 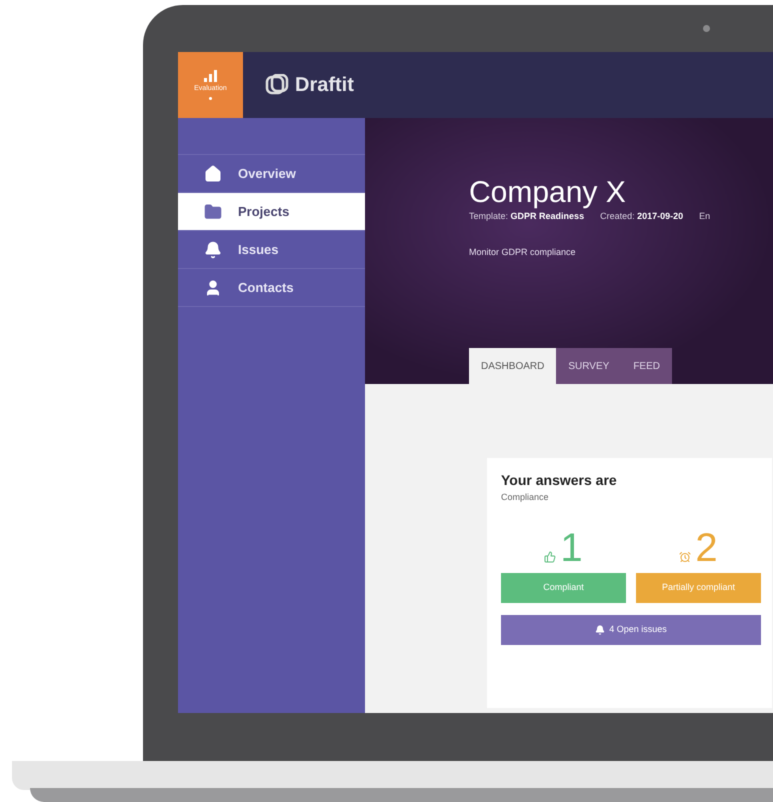 What do you see at coordinates (512, 366) in the screenshot?
I see `tab: DASHBOARD` at bounding box center [512, 366].